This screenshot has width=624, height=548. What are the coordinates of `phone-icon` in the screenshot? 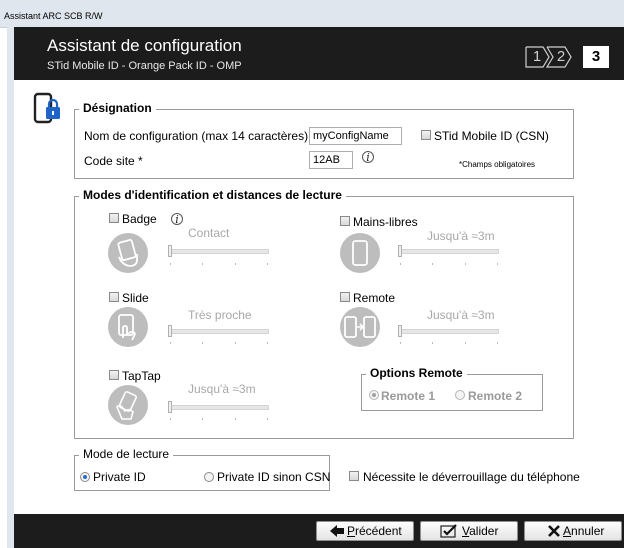 It's located at (360, 253).